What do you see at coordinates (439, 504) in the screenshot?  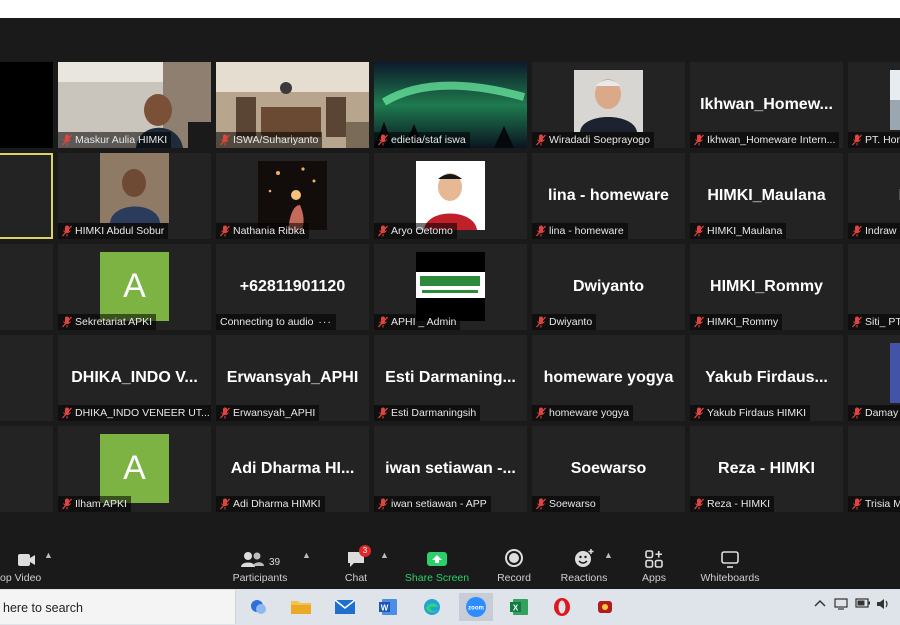 I see `participant-name: iwan setiawan - APP` at bounding box center [439, 504].